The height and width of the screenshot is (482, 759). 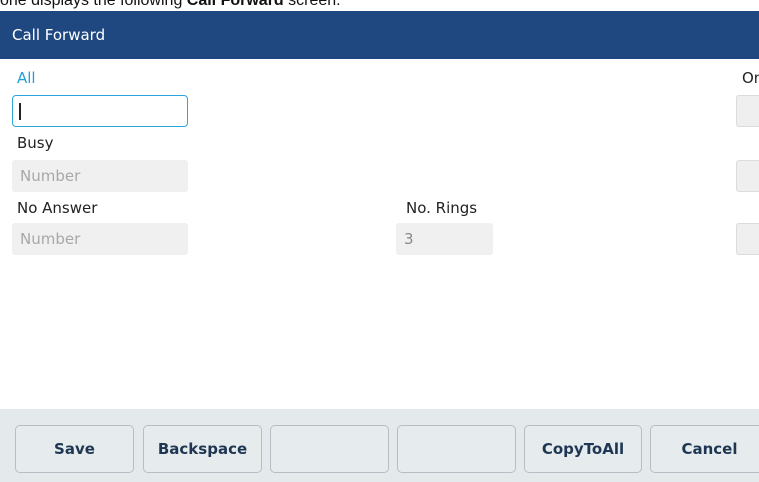 What do you see at coordinates (100, 111) in the screenshot?
I see `all-number-input` at bounding box center [100, 111].